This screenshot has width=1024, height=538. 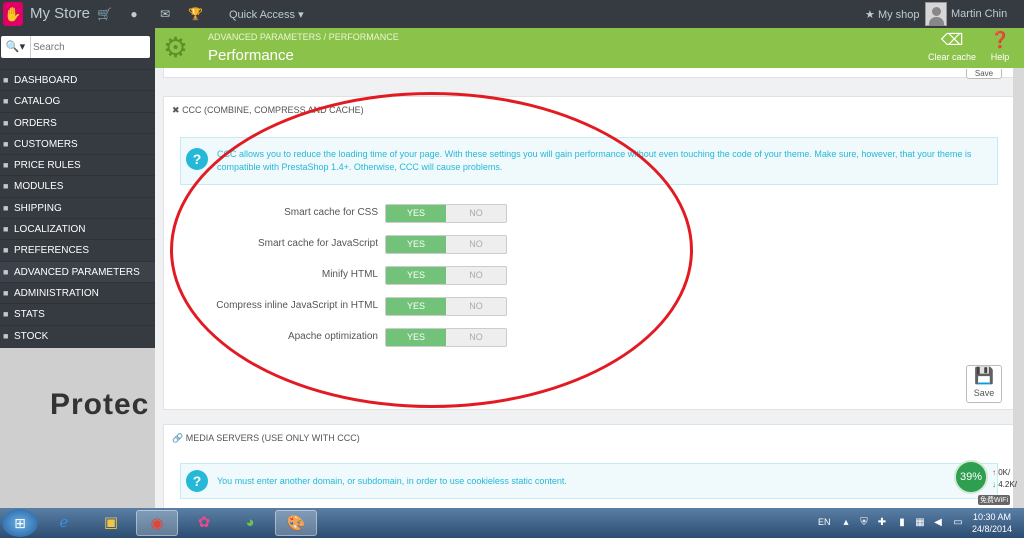 What do you see at coordinates (273, 110) in the screenshot?
I see `ccc-heading-label: CCC (COMBINE, COMPRESS AND CACHE)` at bounding box center [273, 110].